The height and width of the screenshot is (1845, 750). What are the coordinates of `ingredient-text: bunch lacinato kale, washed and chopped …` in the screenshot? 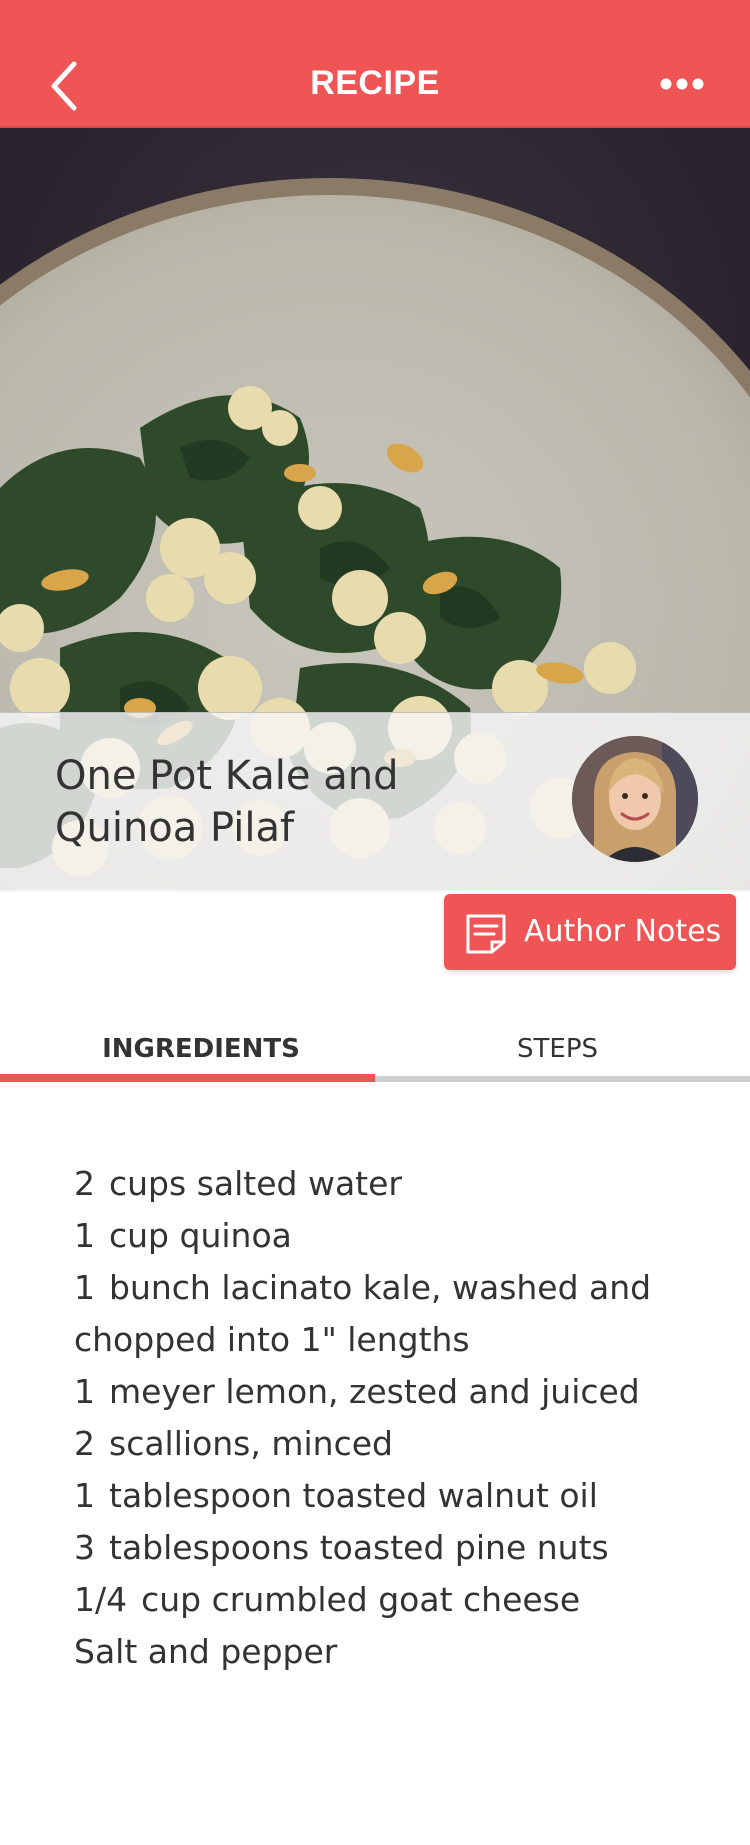 It's located at (363, 1313).